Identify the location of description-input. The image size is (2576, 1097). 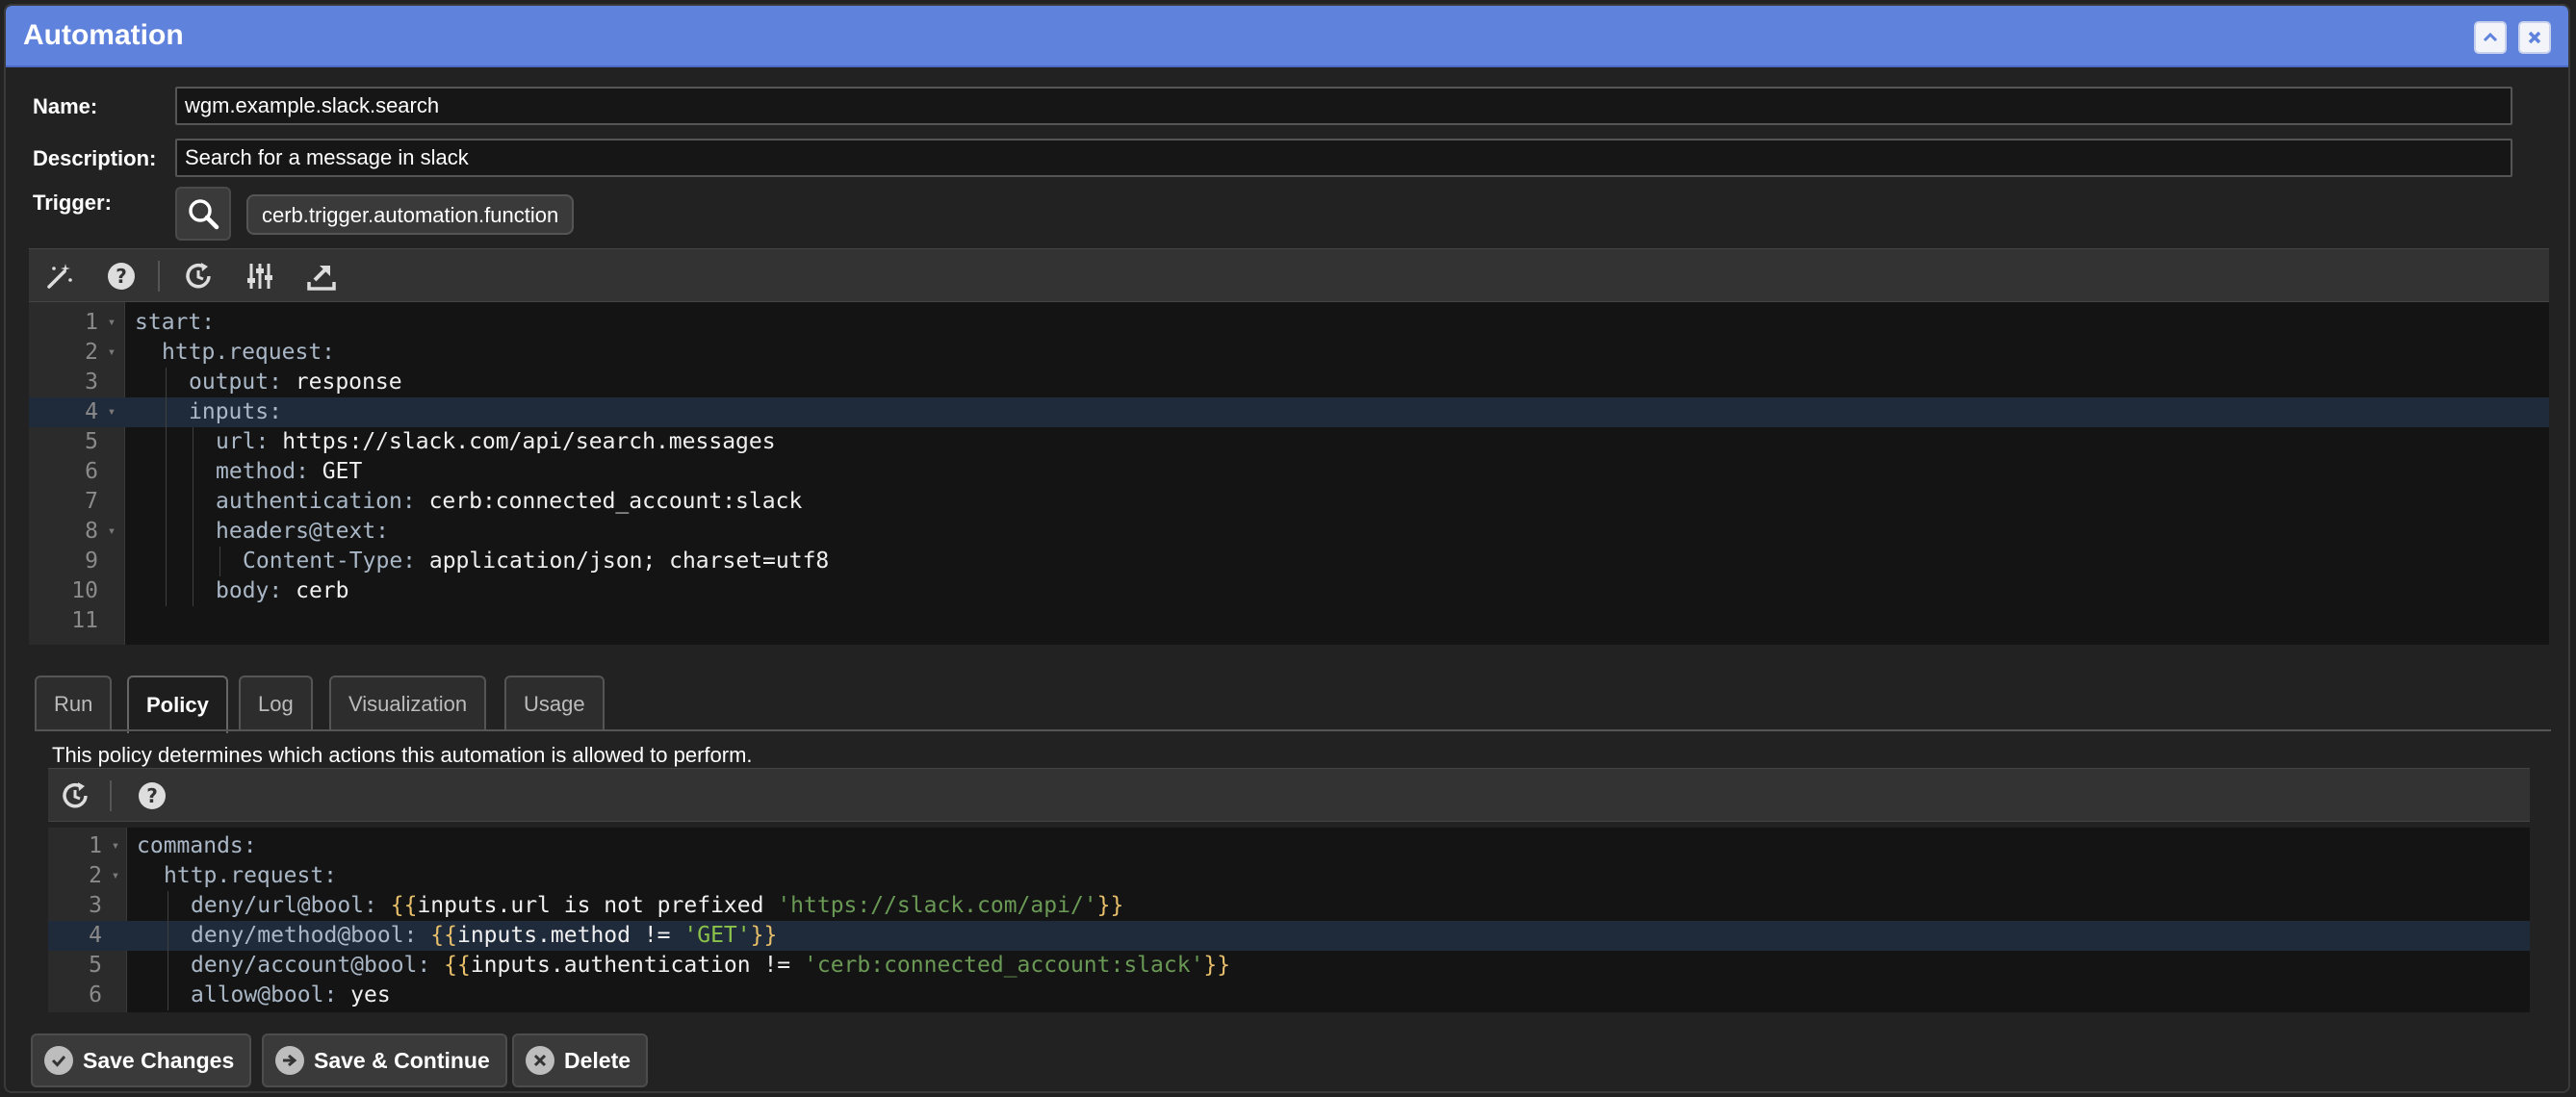
(1343, 158).